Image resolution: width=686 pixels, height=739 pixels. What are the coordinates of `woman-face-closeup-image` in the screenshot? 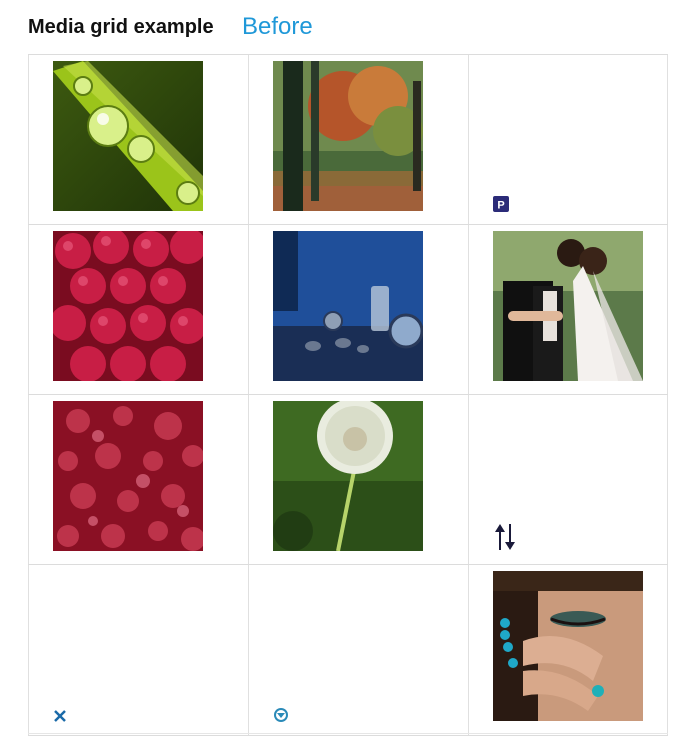 It's located at (568, 646).